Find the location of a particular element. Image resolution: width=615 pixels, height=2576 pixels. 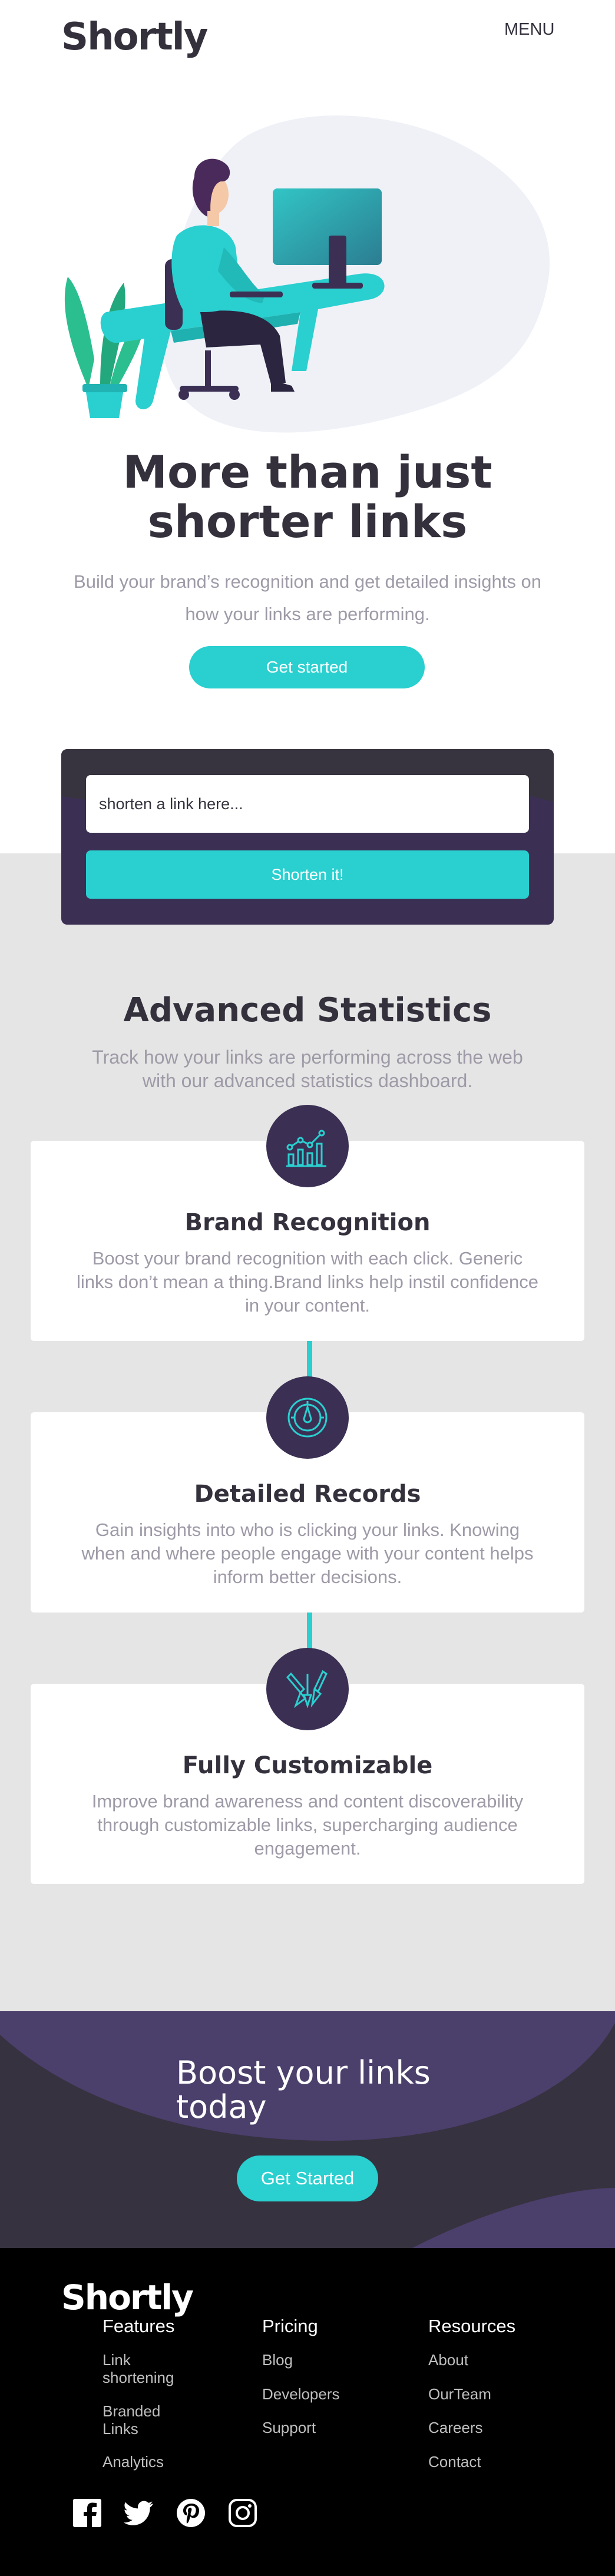

get-started-button: Get started is located at coordinates (307, 667).